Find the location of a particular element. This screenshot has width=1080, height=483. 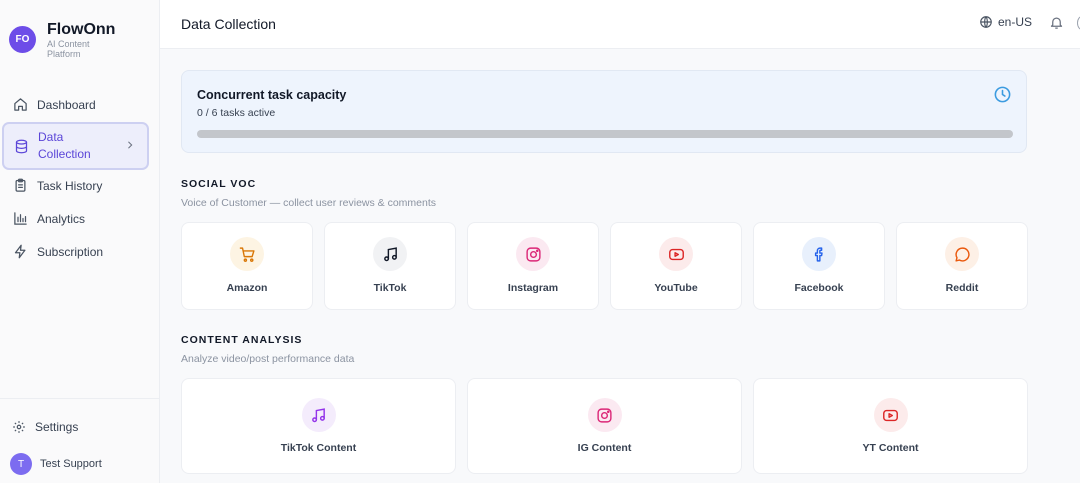

sidebar-item-dashboard: Dashboard is located at coordinates (80, 104).